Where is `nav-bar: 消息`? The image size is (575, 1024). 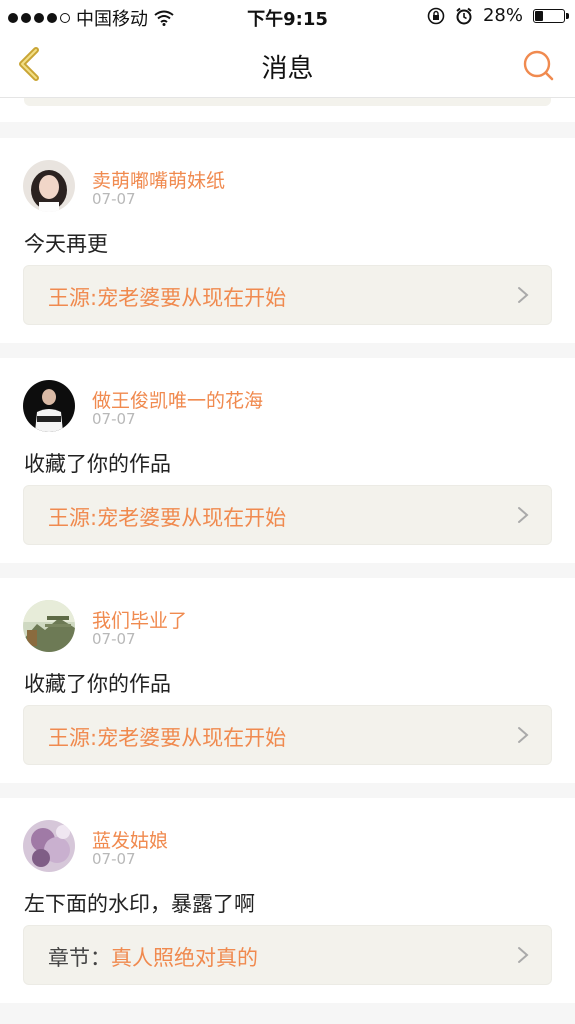 nav-bar: 消息 is located at coordinates (287, 65).